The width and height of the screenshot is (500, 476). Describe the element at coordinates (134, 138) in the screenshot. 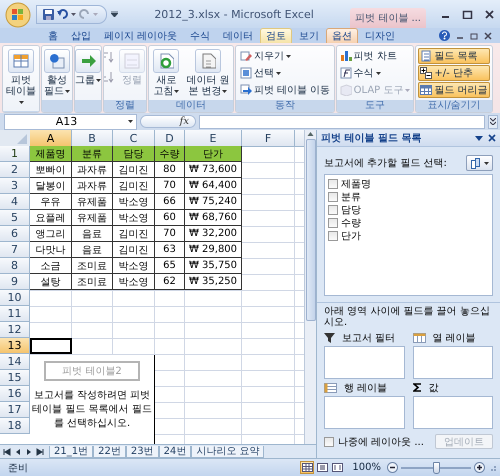

I see `column-header: C` at that location.